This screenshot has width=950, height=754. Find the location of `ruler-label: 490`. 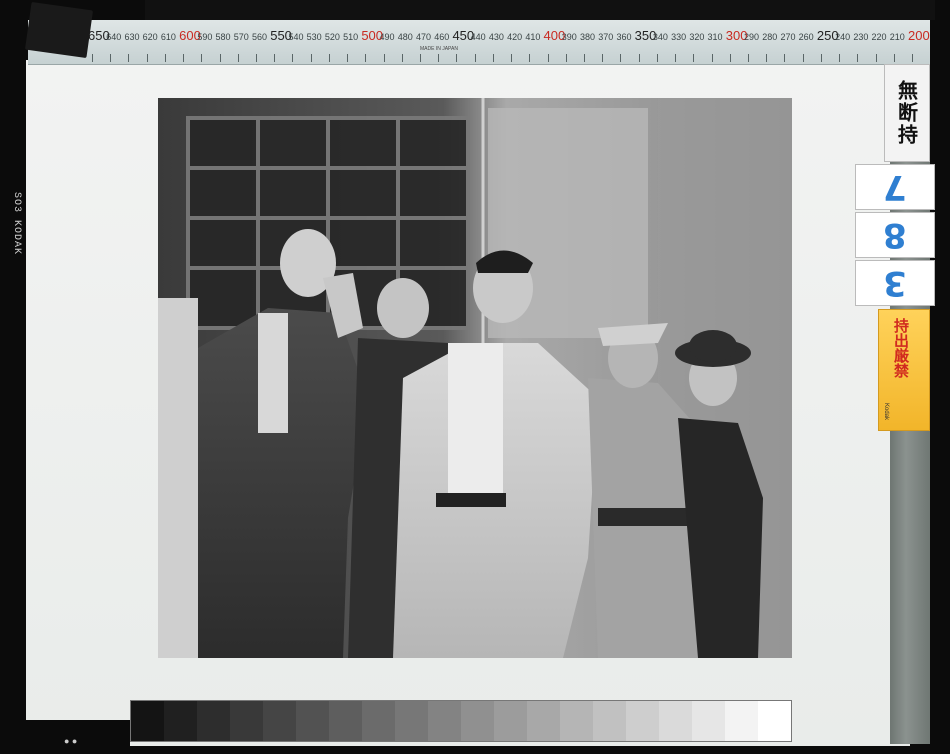

ruler-label: 490 is located at coordinates (387, 37).